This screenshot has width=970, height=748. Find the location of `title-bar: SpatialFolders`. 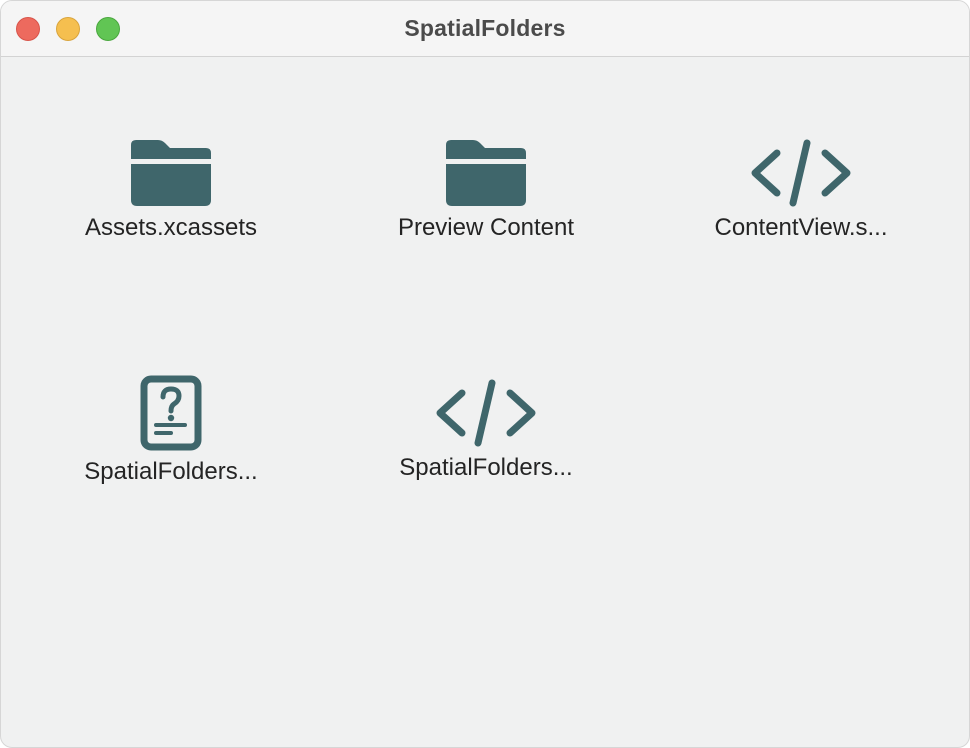

title-bar: SpatialFolders is located at coordinates (485, 29).